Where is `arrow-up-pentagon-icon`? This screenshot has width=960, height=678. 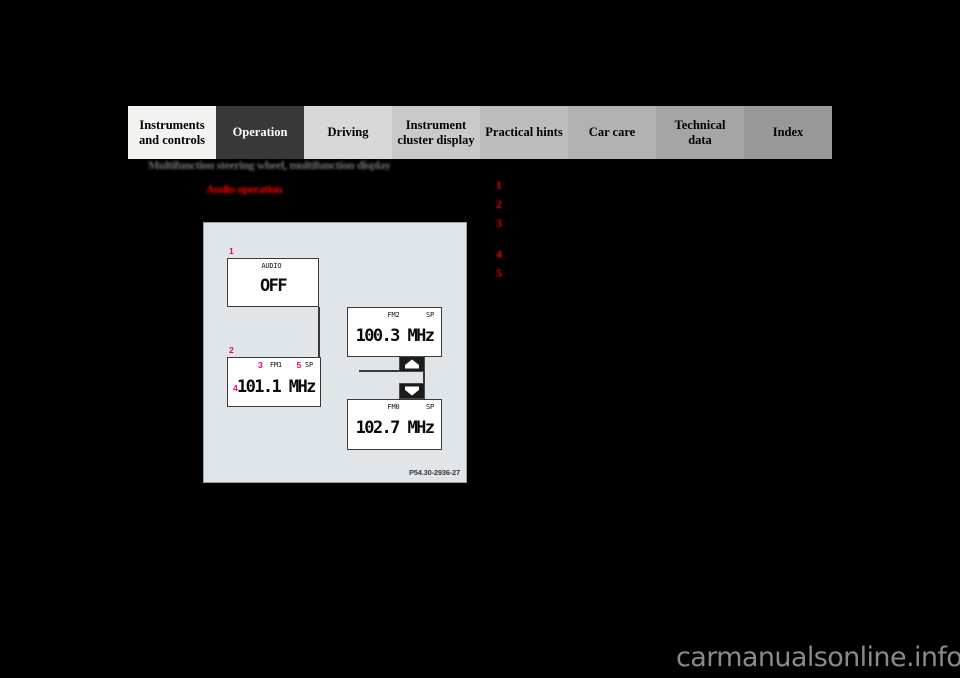 arrow-up-pentagon-icon is located at coordinates (412, 364).